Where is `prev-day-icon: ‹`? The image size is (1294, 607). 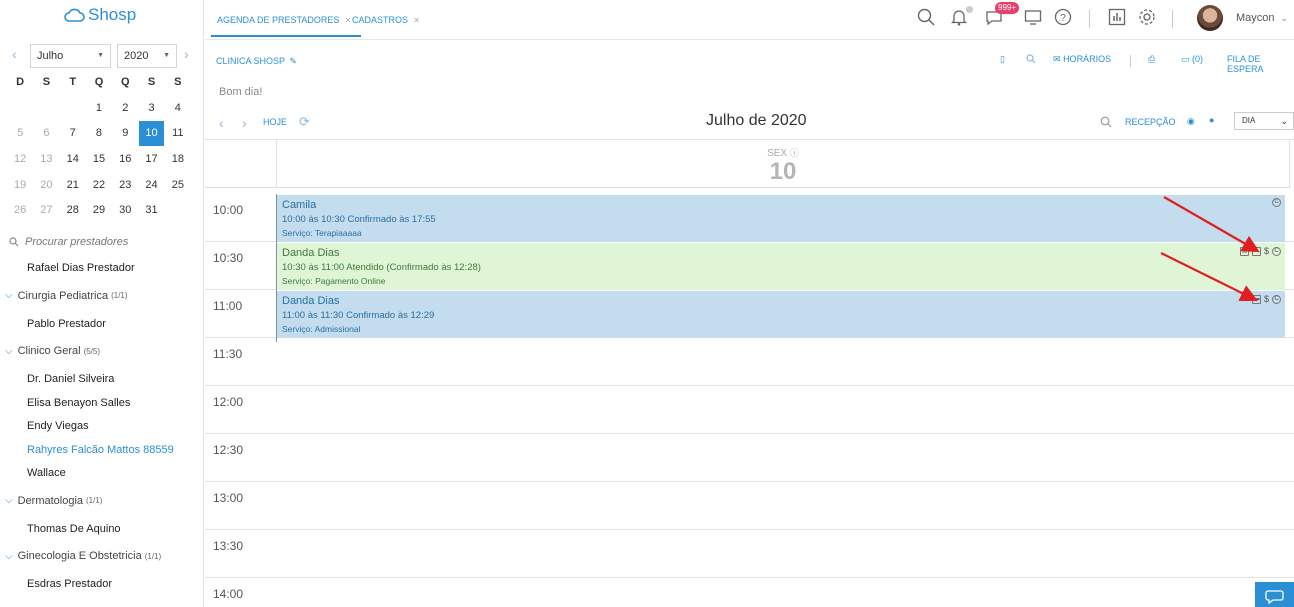 prev-day-icon: ‹ is located at coordinates (221, 123).